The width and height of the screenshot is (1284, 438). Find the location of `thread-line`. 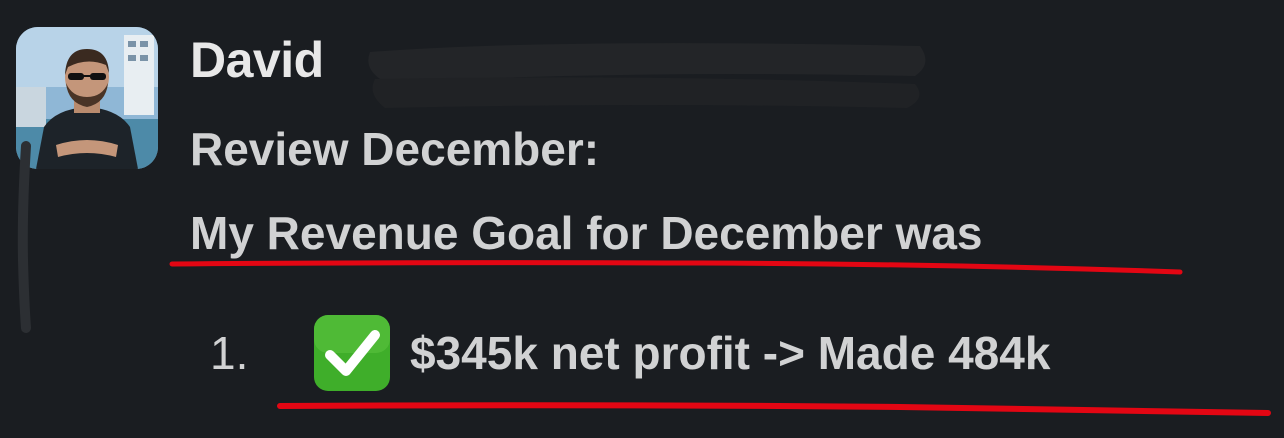

thread-line is located at coordinates (24, 237).